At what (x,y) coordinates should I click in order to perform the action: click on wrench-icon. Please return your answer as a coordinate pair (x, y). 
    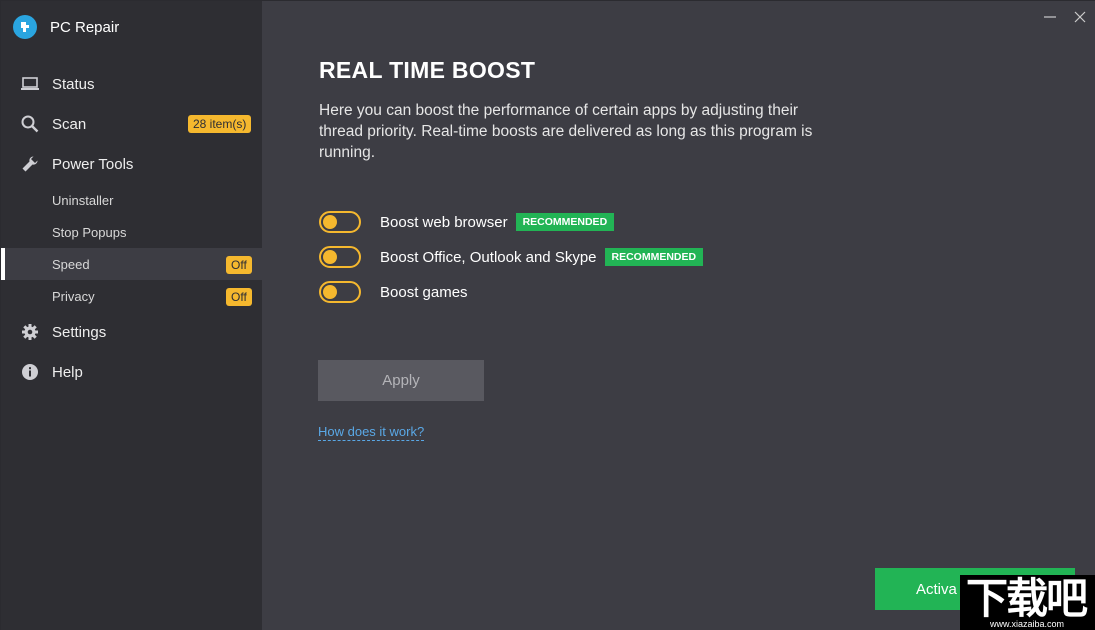
    Looking at the image, I should click on (30, 164).